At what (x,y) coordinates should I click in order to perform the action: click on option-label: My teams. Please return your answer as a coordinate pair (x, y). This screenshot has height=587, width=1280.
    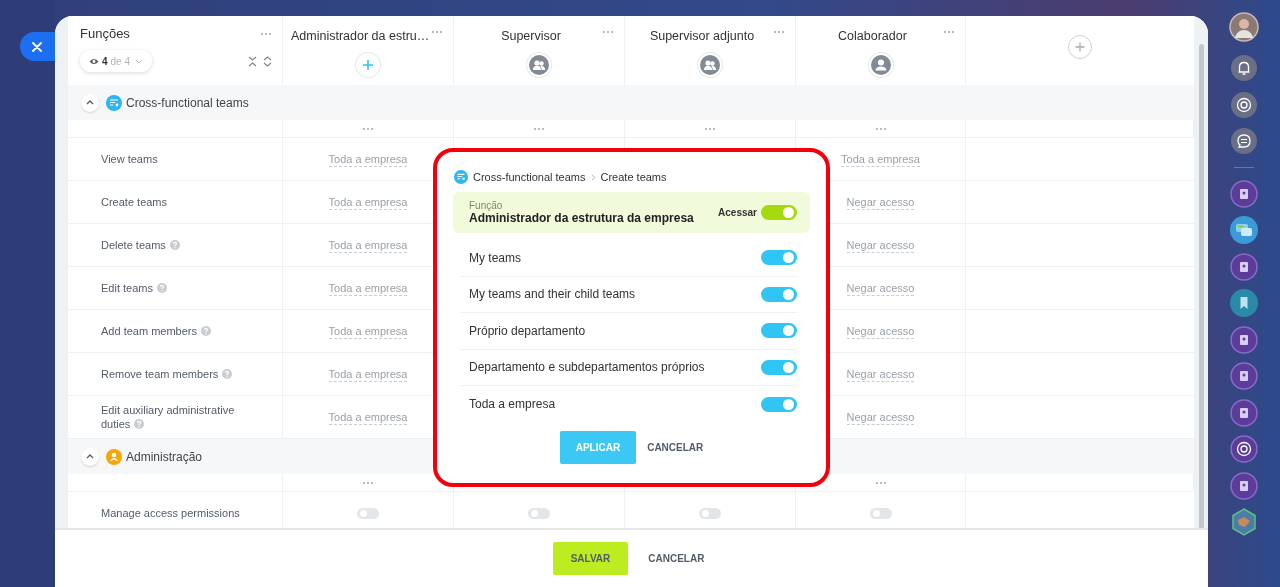
    Looking at the image, I should click on (495, 257).